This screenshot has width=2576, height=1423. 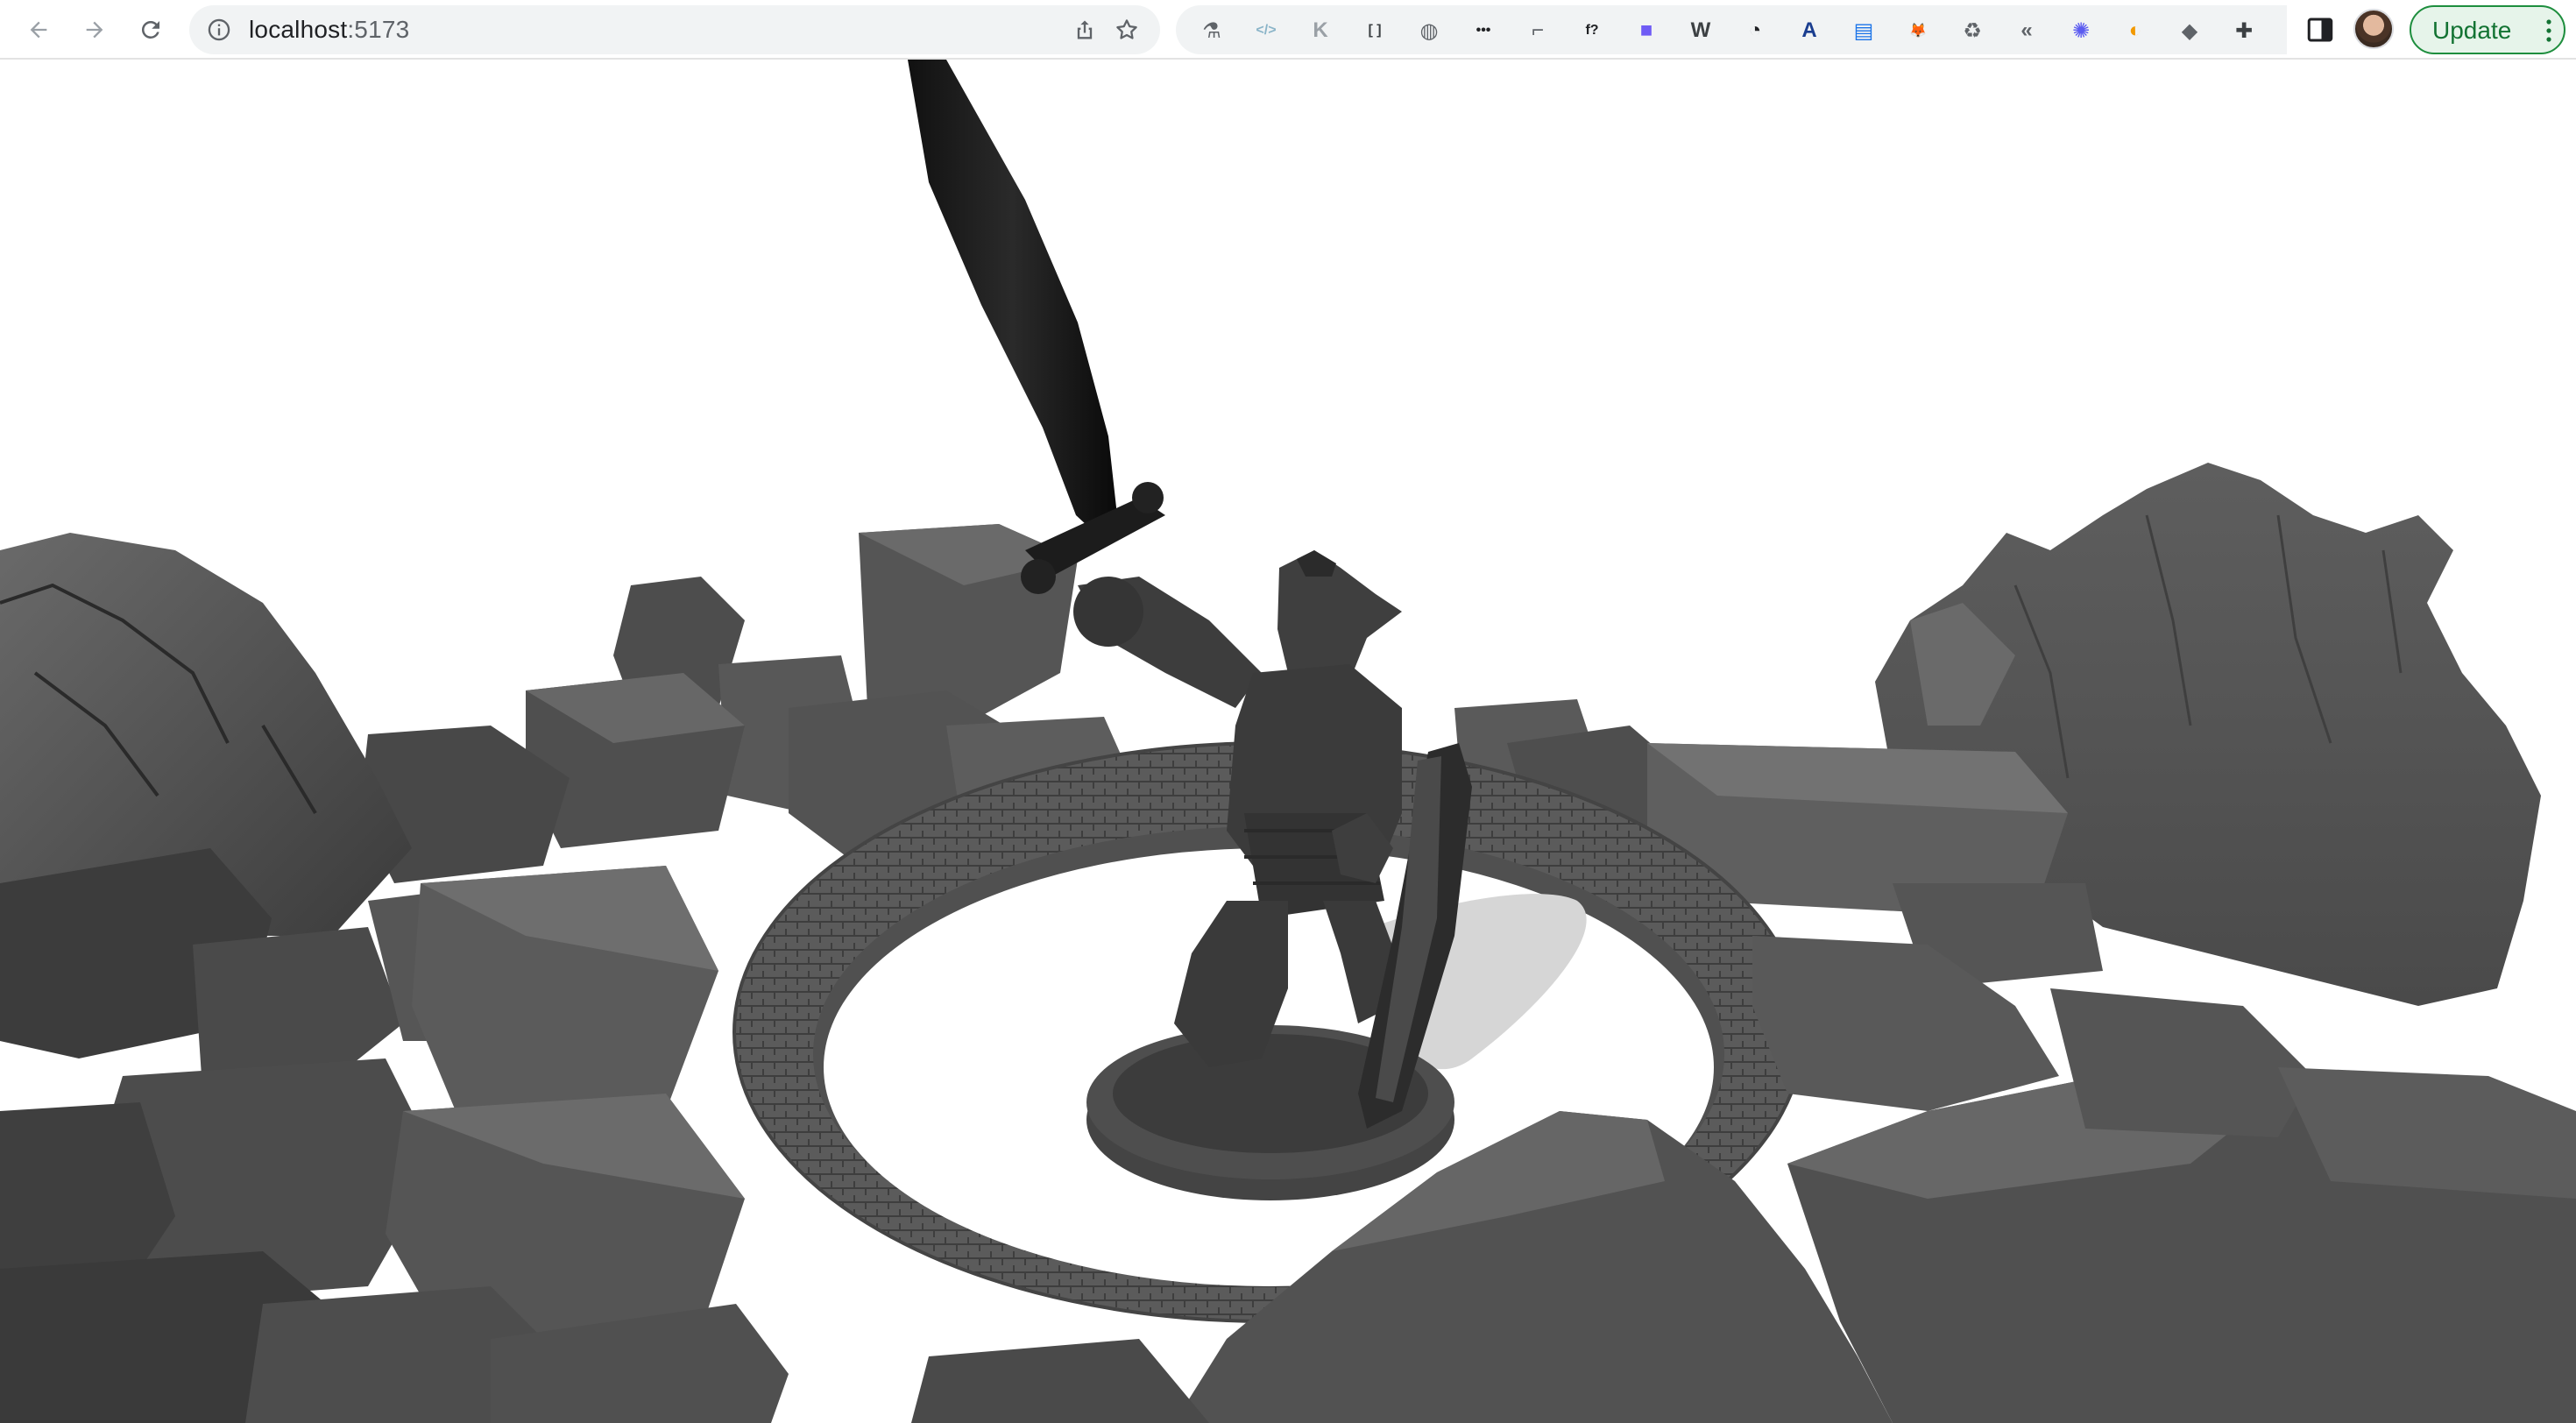 What do you see at coordinates (1375, 31) in the screenshot?
I see `screenshot-ext-icon: [ ]` at bounding box center [1375, 31].